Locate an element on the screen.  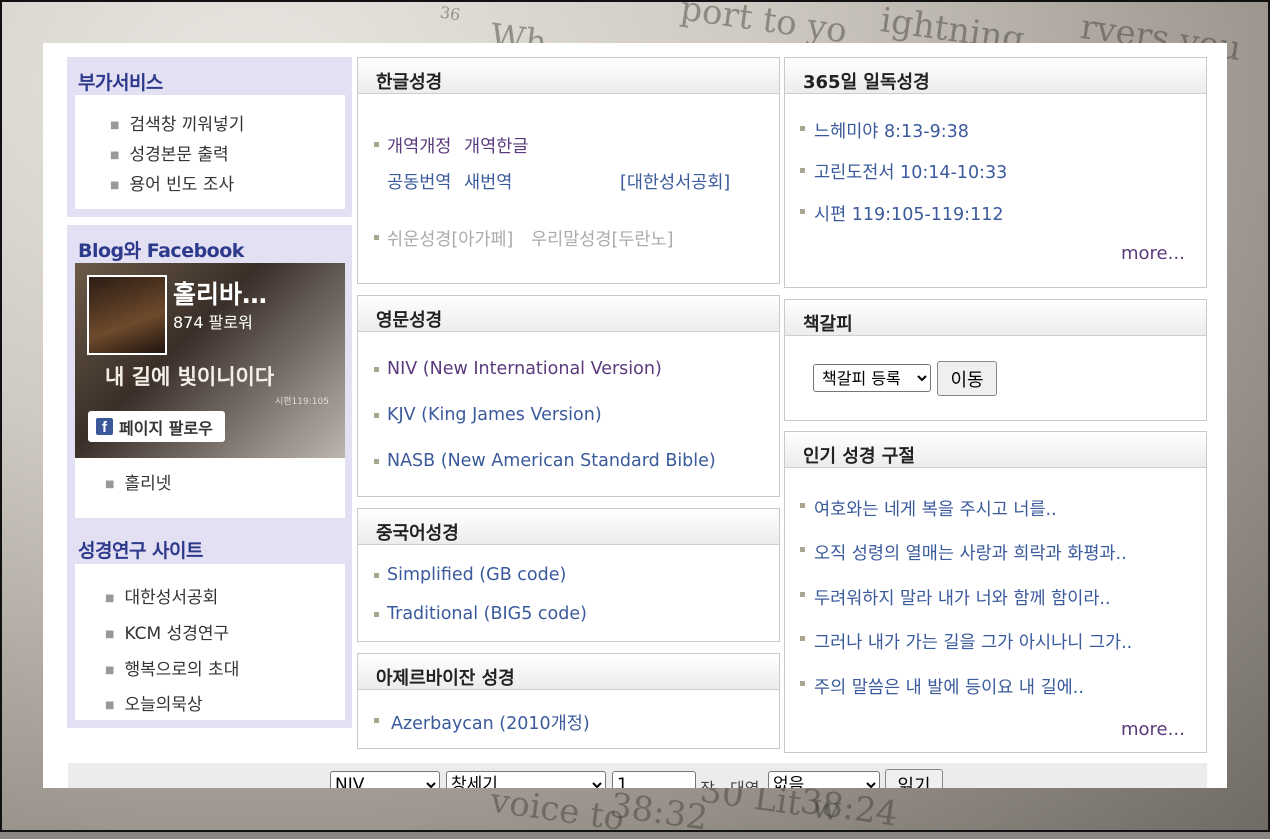
services-list: ■ 검색창 끼워넣기 ■ 성경본문 출력 ■ 용어 빈도 조사 is located at coordinates (210, 152).